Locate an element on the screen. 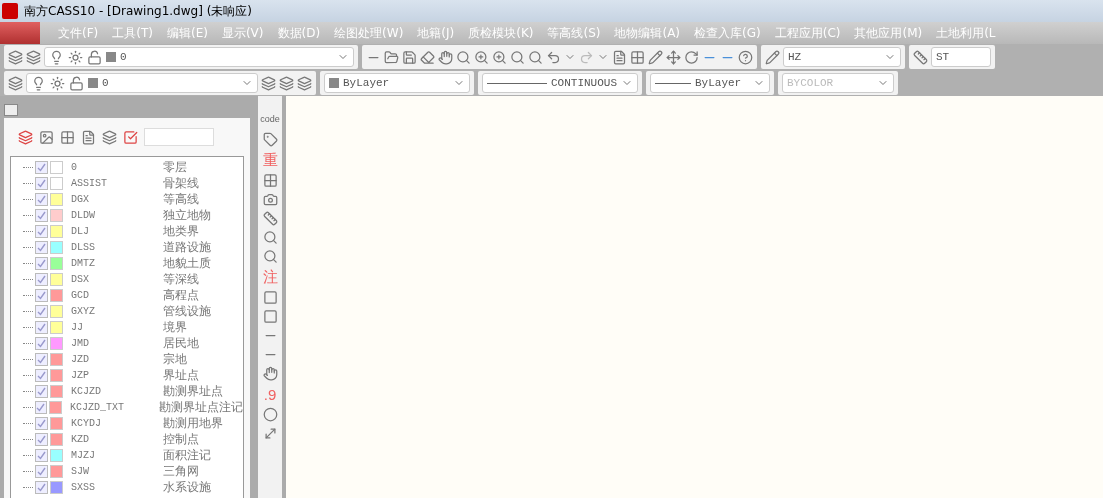  layer-description: 高程点 is located at coordinates (181, 295).